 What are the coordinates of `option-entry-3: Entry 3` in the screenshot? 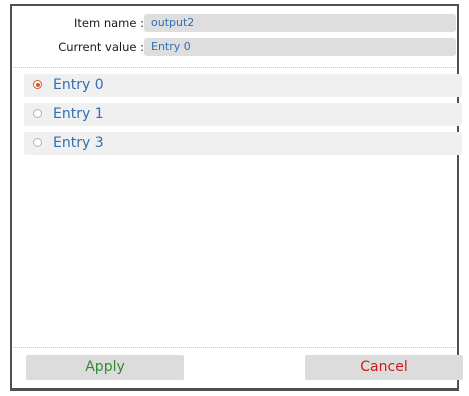 It's located at (243, 143).